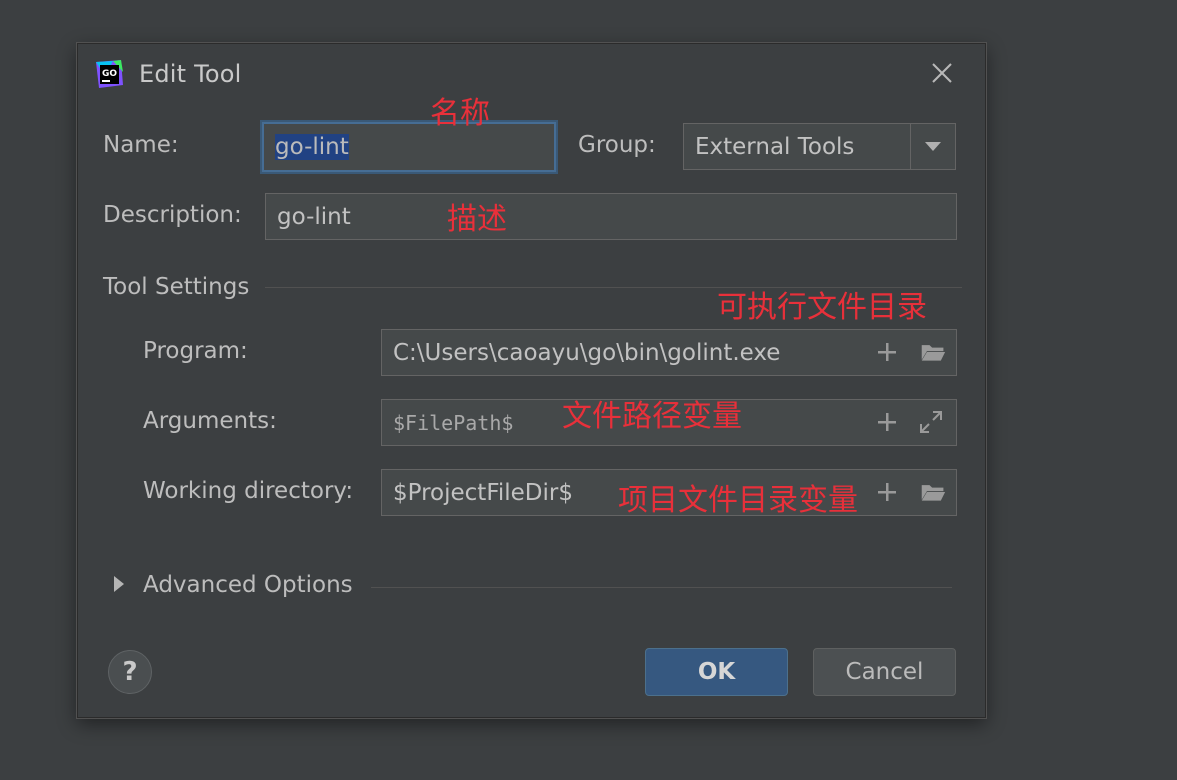  Describe the element at coordinates (942, 73) in the screenshot. I see `close-icon` at that location.